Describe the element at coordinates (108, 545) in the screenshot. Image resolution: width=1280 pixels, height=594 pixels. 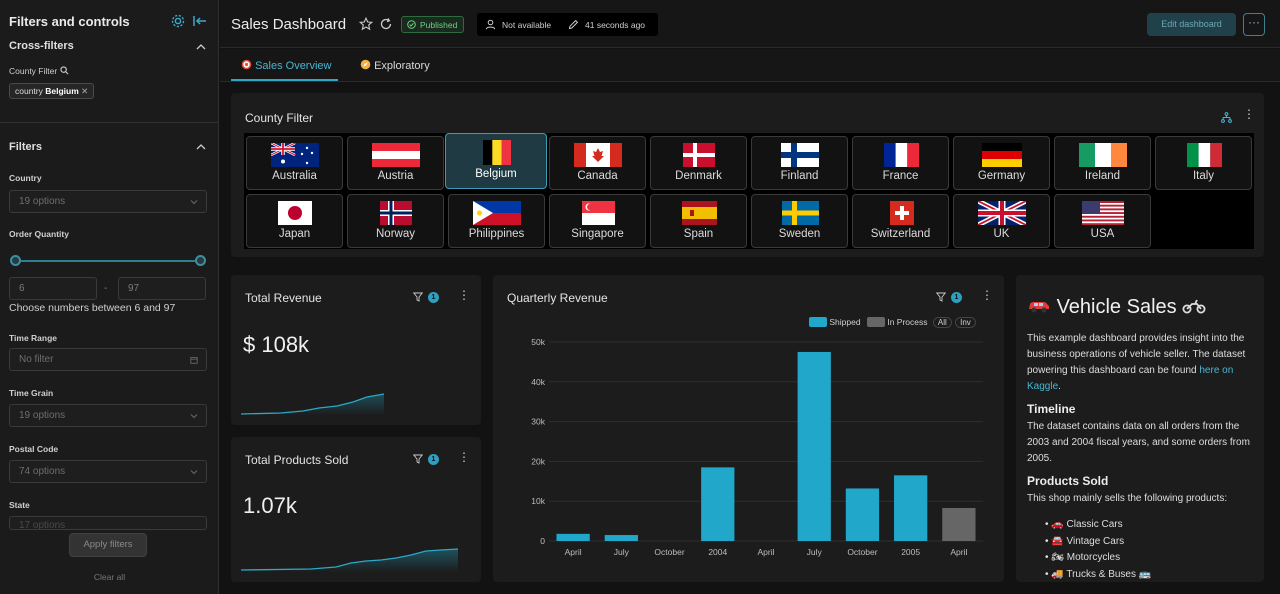
I see `apply-filters-button: Apply filters` at that location.